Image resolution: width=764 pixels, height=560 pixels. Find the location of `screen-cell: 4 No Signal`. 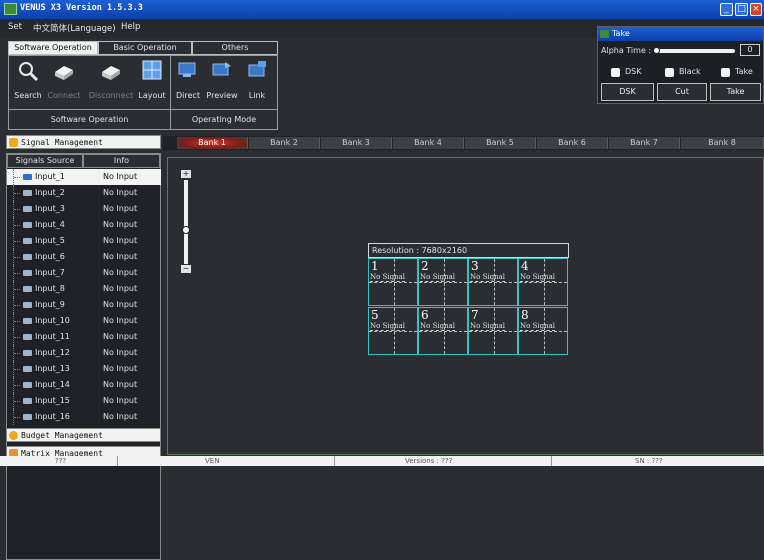

screen-cell: 4 No Signal is located at coordinates (543, 282).